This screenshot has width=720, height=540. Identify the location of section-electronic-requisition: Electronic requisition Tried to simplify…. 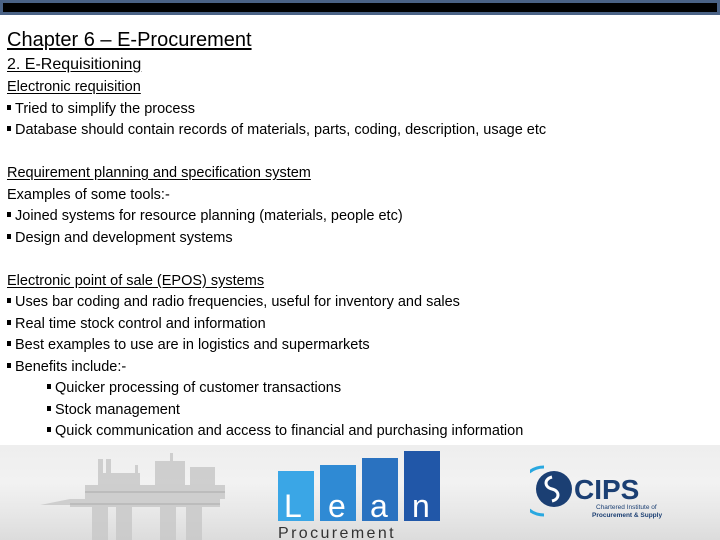
(362, 109).